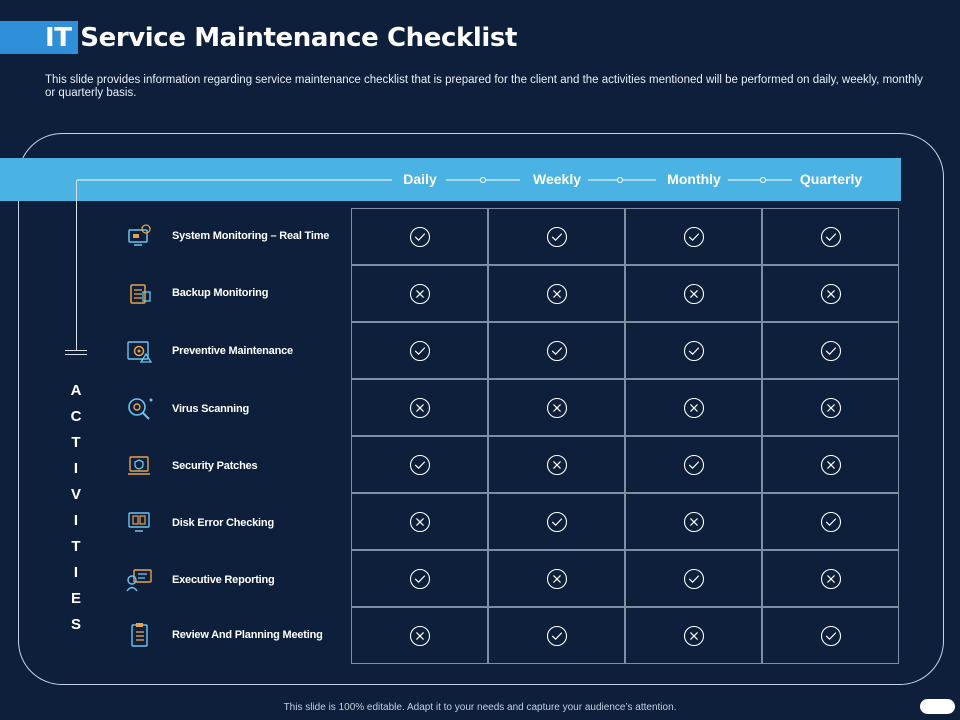  Describe the element at coordinates (76, 265) in the screenshot. I see `activities-connector-line` at that location.